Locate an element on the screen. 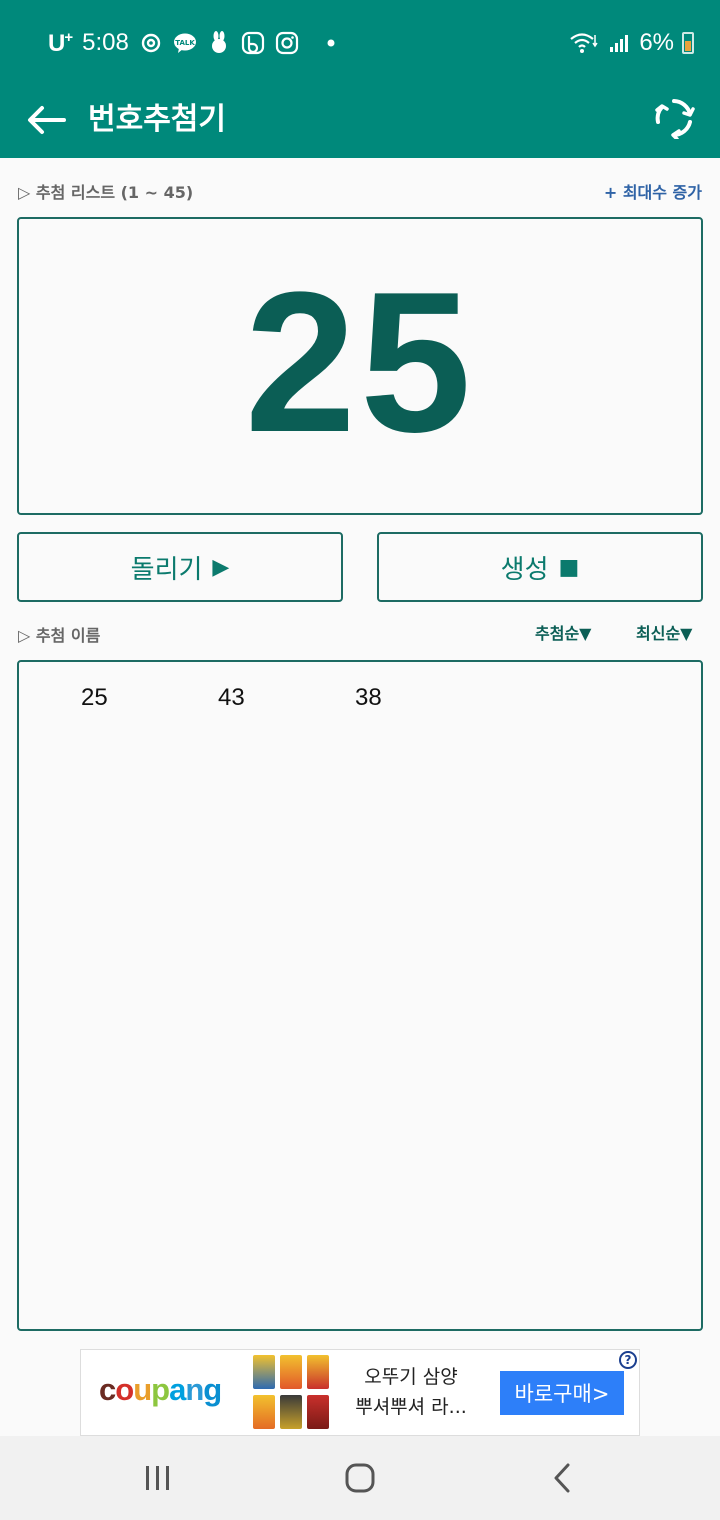 Image resolution: width=720 pixels, height=1520 pixels. status-left: U+ 5:08 TALK is located at coordinates (195, 43).